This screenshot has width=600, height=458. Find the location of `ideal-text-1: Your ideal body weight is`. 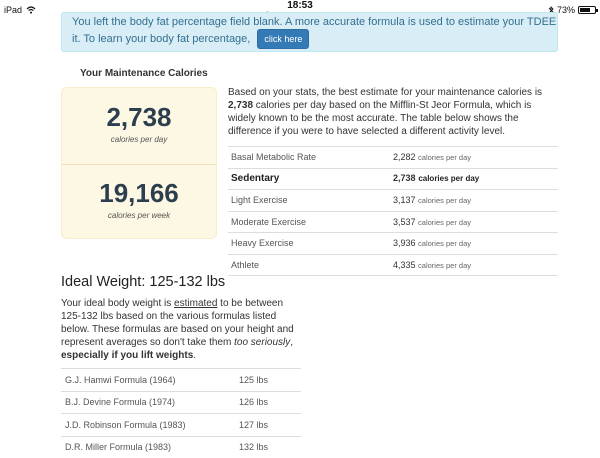

ideal-text-1: Your ideal body weight is is located at coordinates (118, 303).